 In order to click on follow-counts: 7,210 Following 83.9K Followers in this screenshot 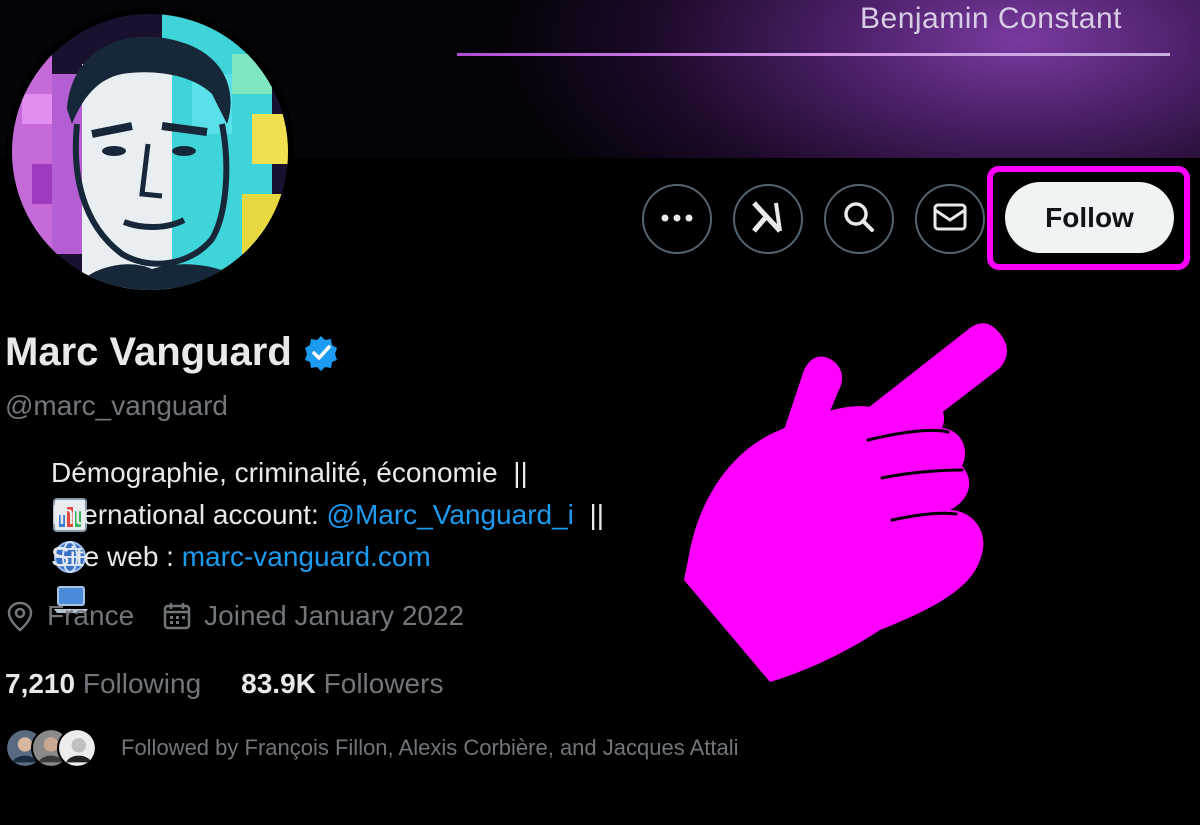, I will do `click(224, 684)`.